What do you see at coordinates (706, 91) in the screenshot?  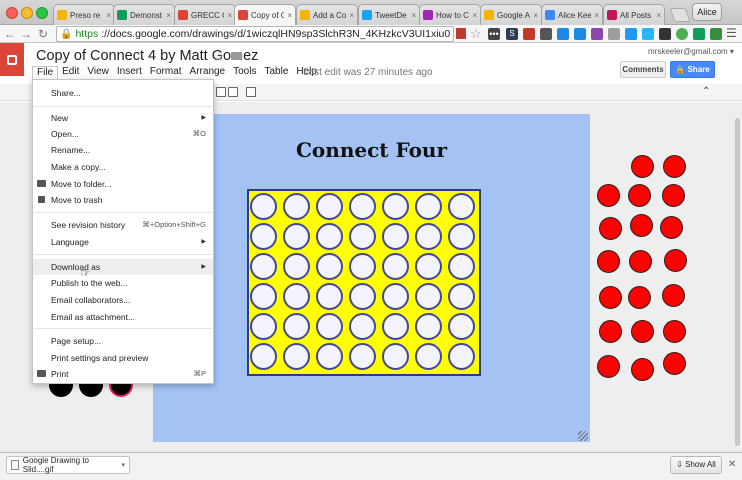 I see `collapse-toolbar-icon: ⌃` at bounding box center [706, 91].